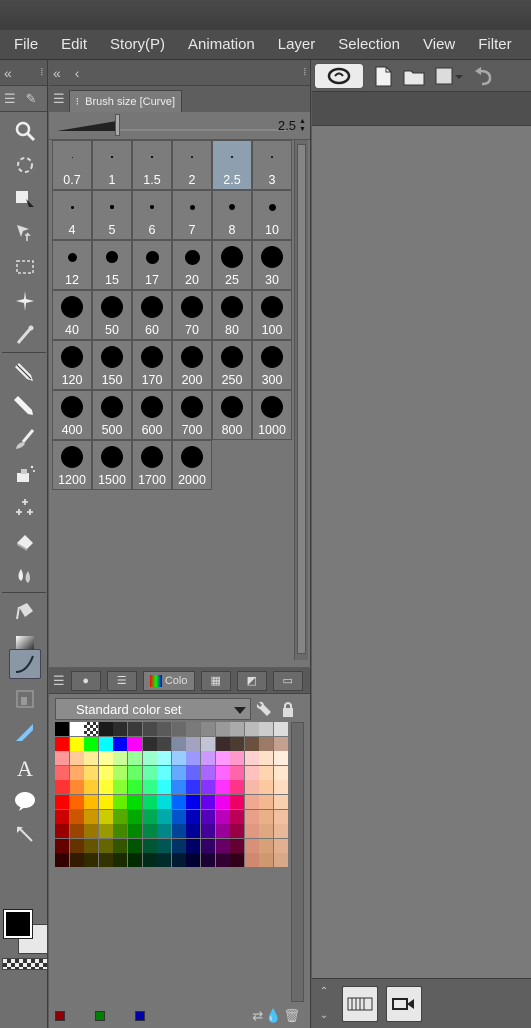 This screenshot has height=1028, width=531. Describe the element at coordinates (152, 365) in the screenshot. I see `brush-size-preset: 170` at that location.